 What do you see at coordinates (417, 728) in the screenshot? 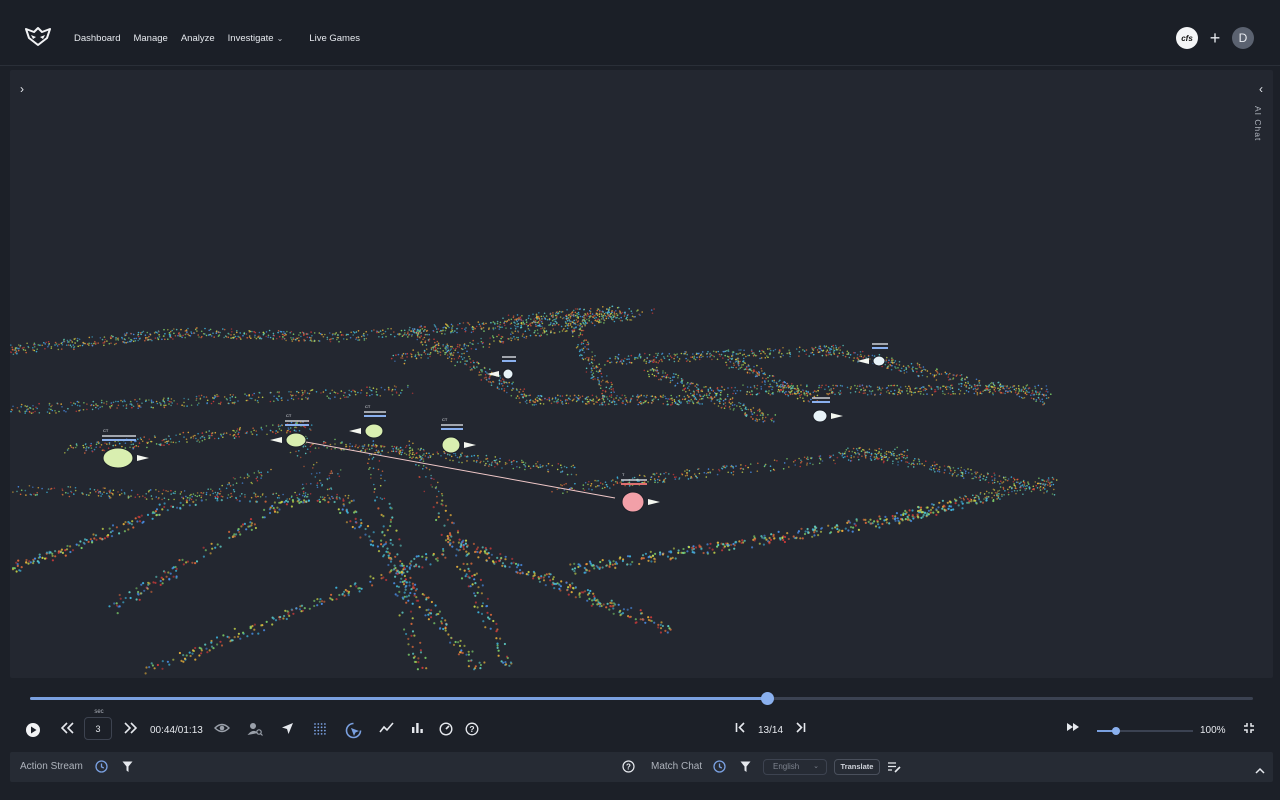
I see `bar-chart-icon` at bounding box center [417, 728].